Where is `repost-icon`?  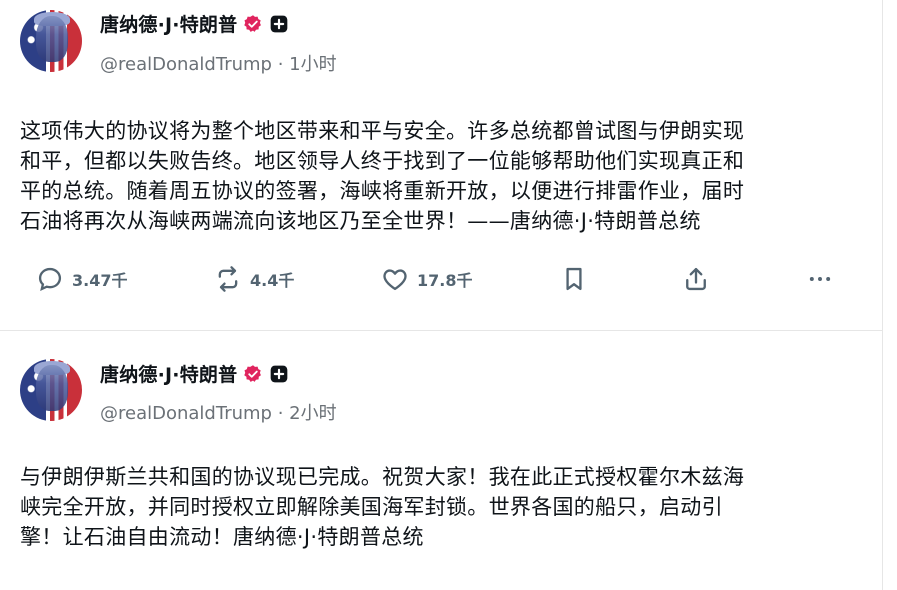 repost-icon is located at coordinates (228, 279).